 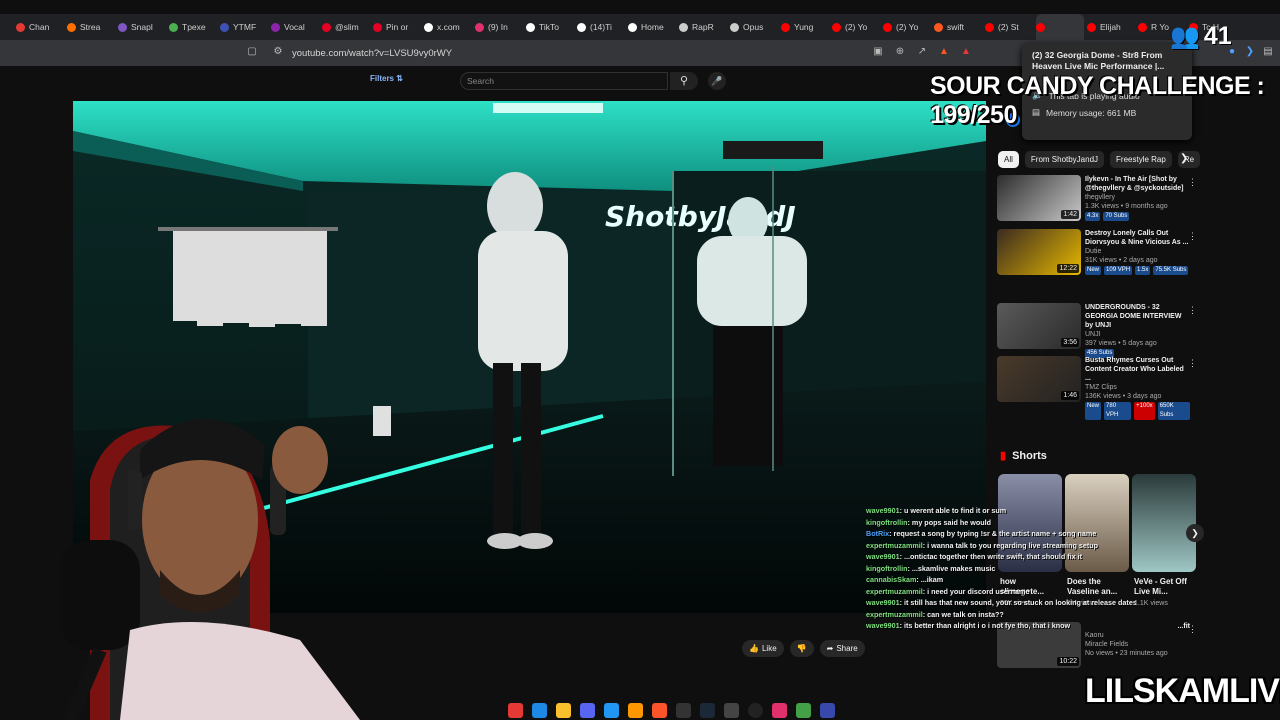 I want to click on discord-icon, so click(x=587, y=710).